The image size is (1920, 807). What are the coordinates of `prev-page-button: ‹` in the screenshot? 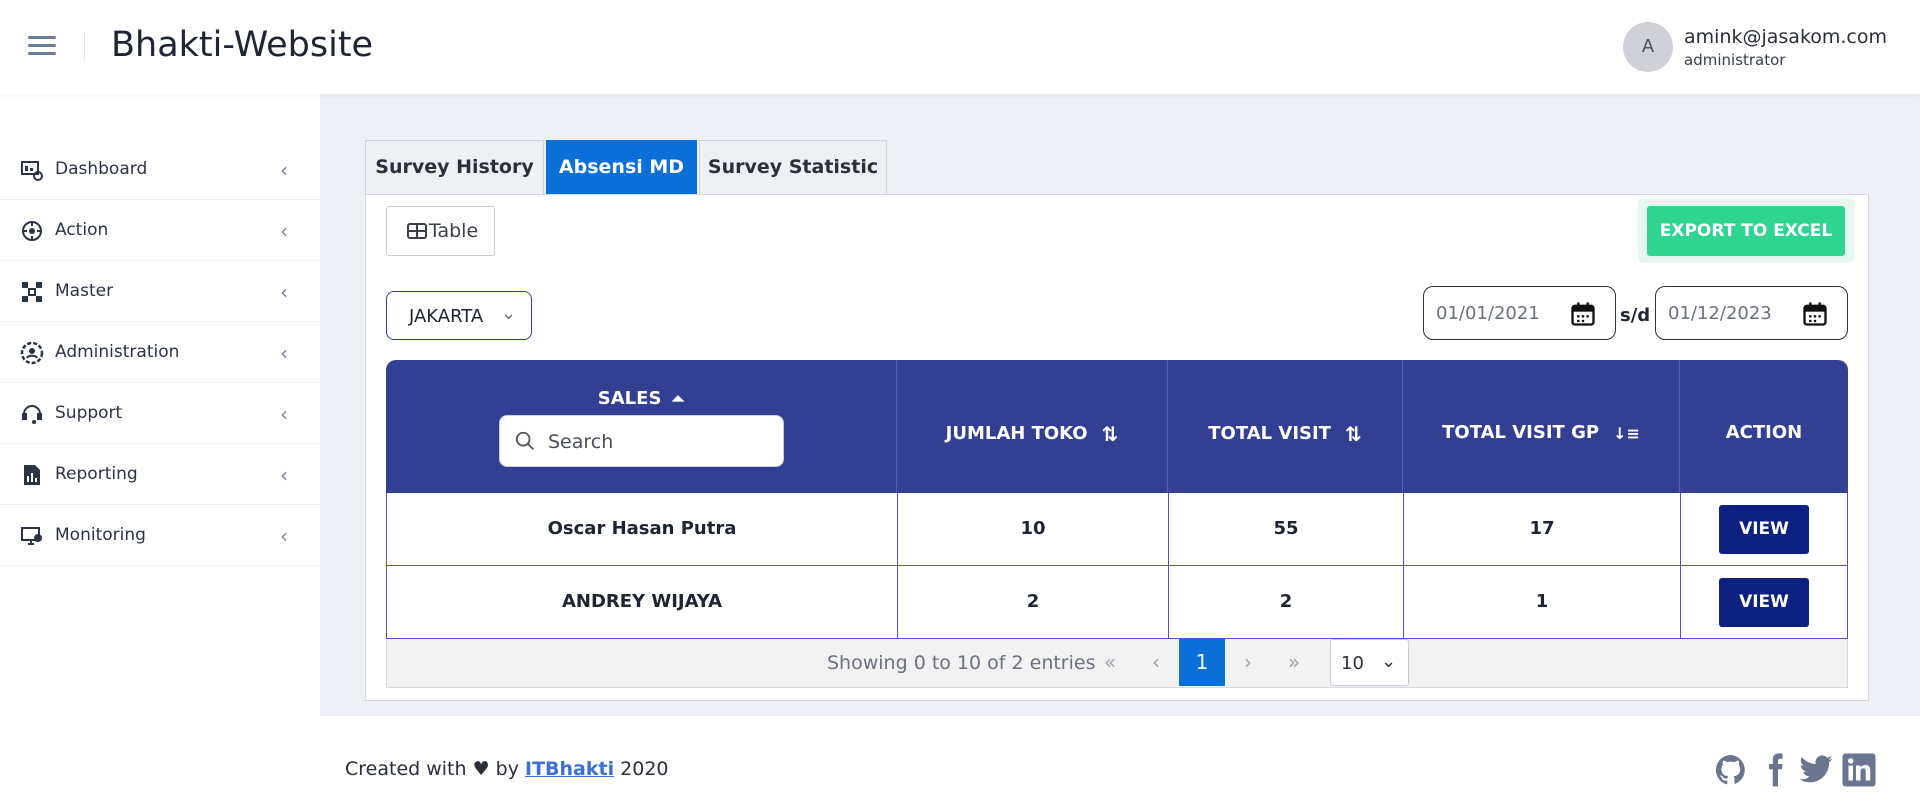 It's located at (1156, 662).